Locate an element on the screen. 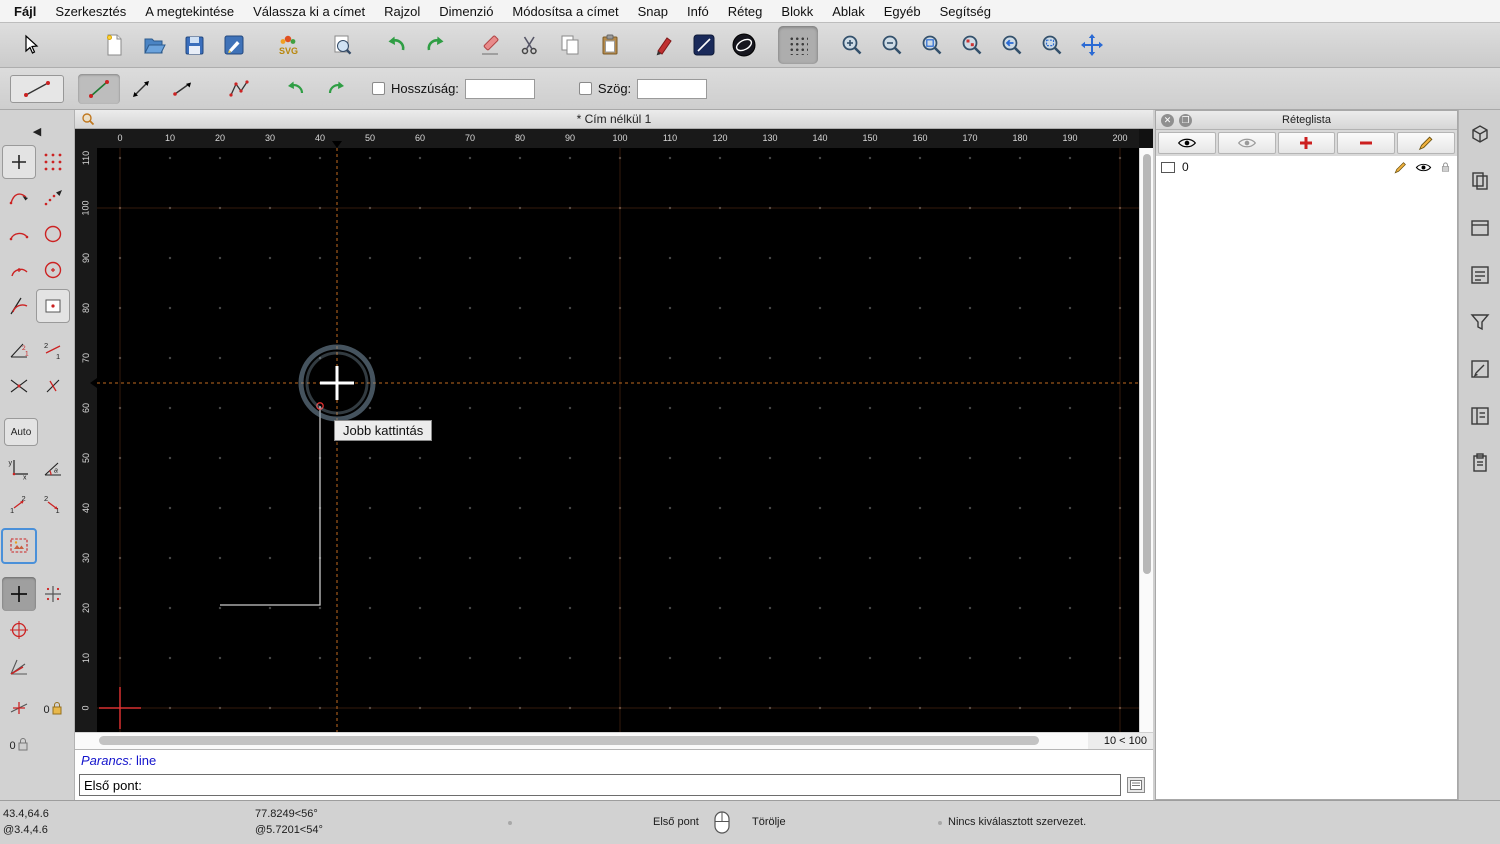  zoom-in-icon is located at coordinates (852, 45).